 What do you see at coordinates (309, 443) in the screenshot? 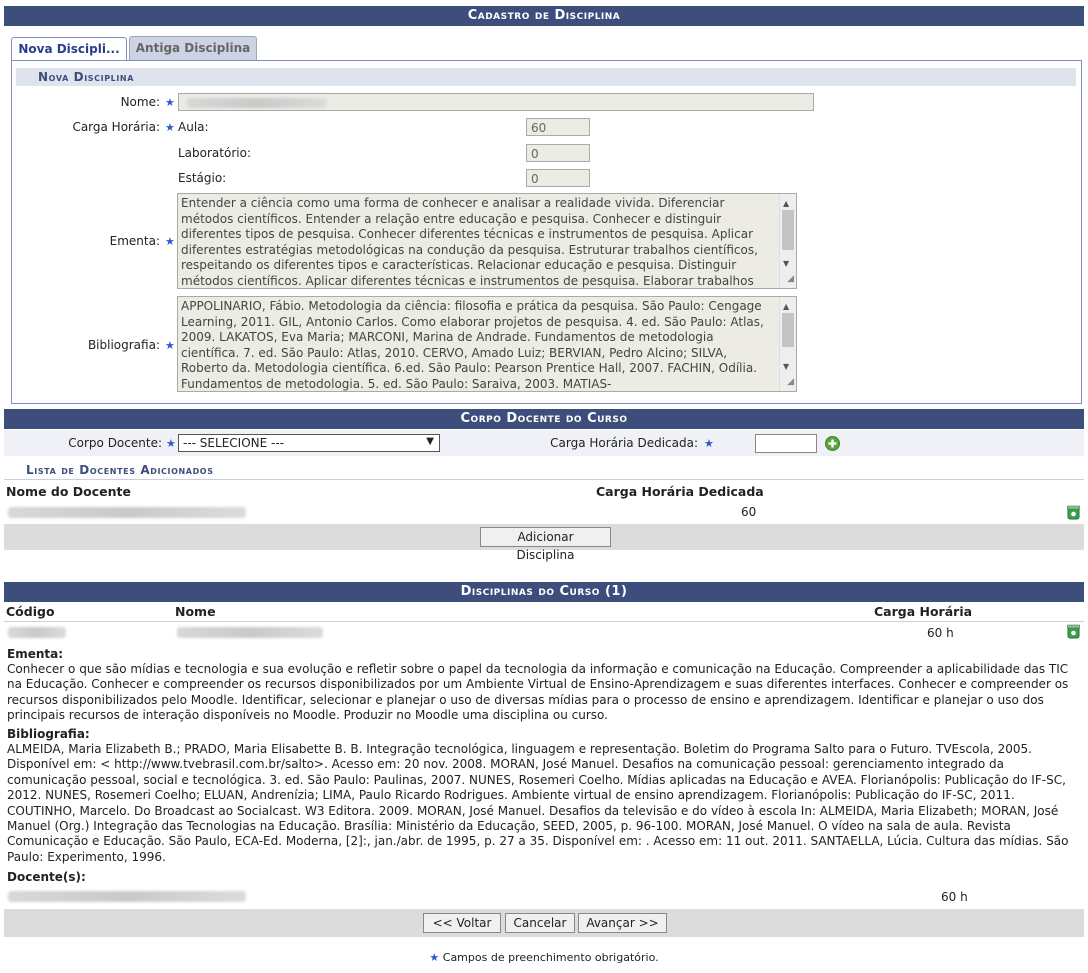
I see `corpo-docente-select: --- SELECIONE --- ▼` at bounding box center [309, 443].